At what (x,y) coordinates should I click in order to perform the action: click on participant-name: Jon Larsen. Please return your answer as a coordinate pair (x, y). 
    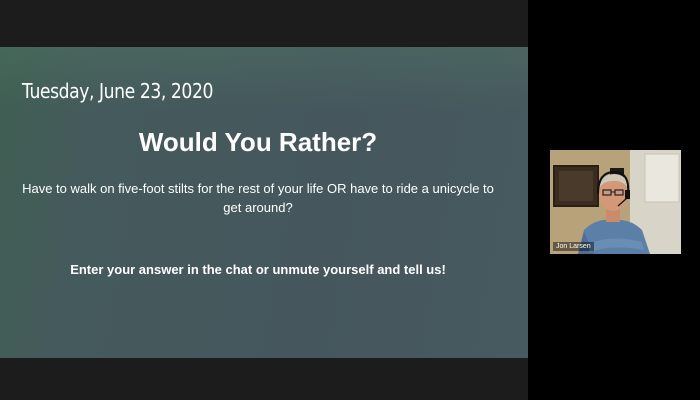
    Looking at the image, I should click on (573, 246).